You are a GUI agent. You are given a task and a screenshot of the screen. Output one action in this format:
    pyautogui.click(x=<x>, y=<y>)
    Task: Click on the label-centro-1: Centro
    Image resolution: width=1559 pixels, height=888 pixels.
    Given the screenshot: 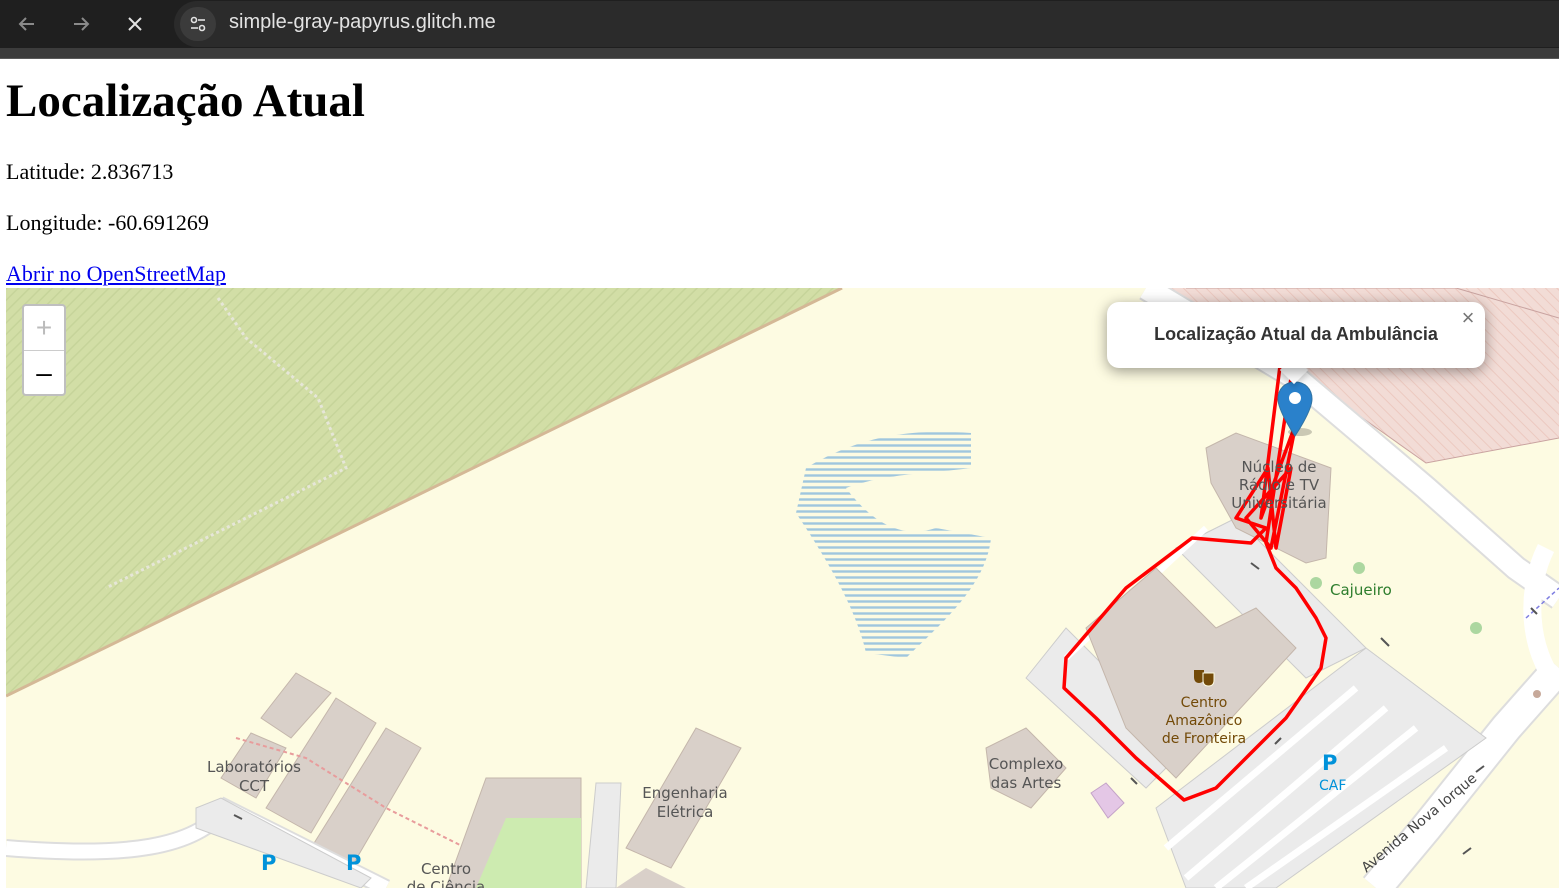 What is the action you would take?
    pyautogui.click(x=1204, y=703)
    